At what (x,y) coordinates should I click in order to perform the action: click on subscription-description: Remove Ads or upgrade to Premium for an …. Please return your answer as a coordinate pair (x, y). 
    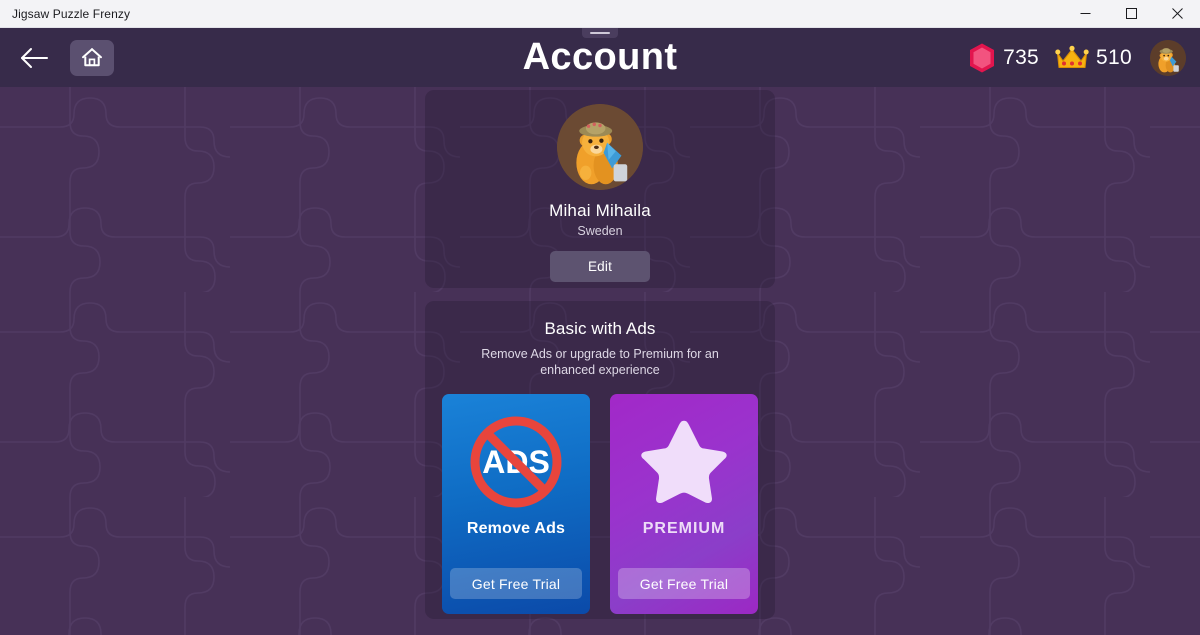
    Looking at the image, I should click on (600, 362).